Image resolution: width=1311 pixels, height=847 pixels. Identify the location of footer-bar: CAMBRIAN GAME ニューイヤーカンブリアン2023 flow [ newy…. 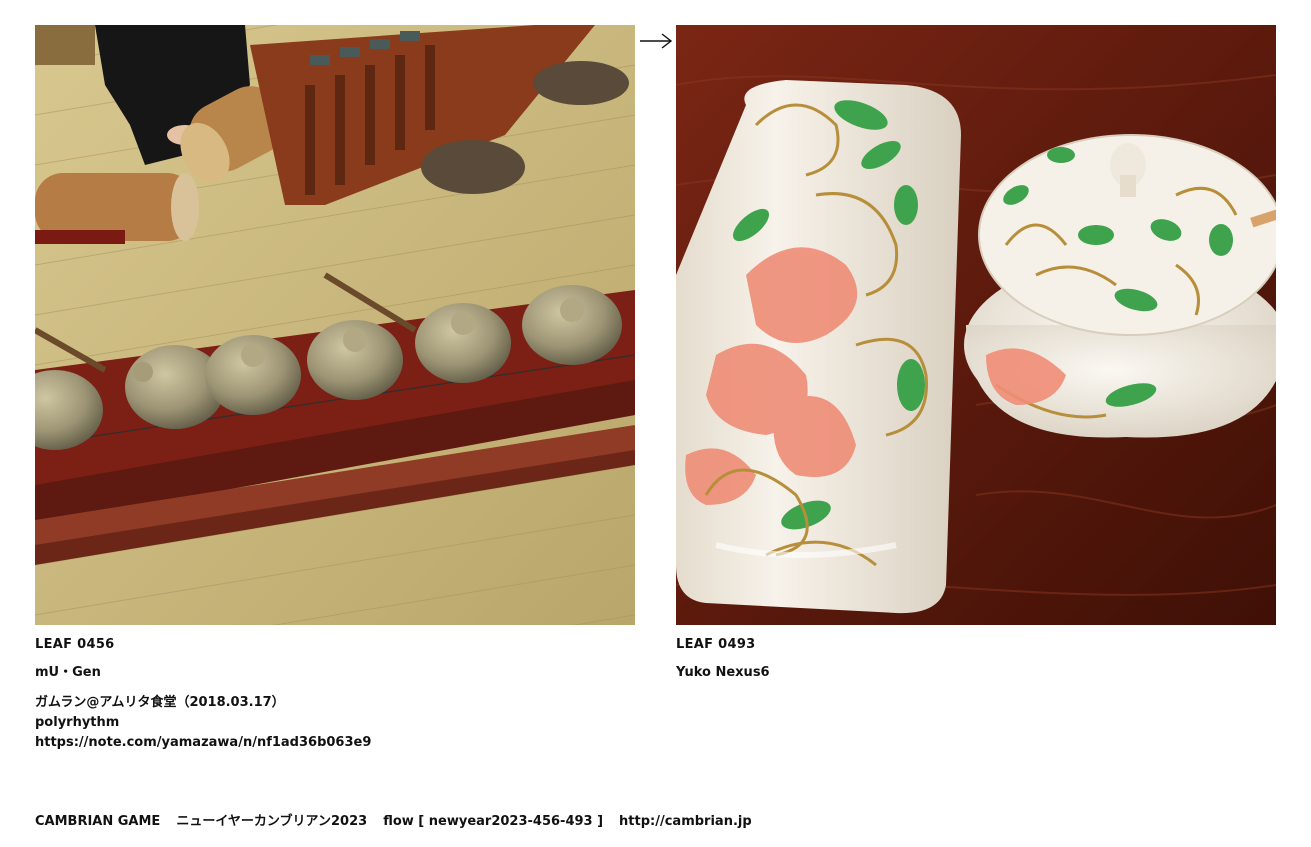
(393, 822).